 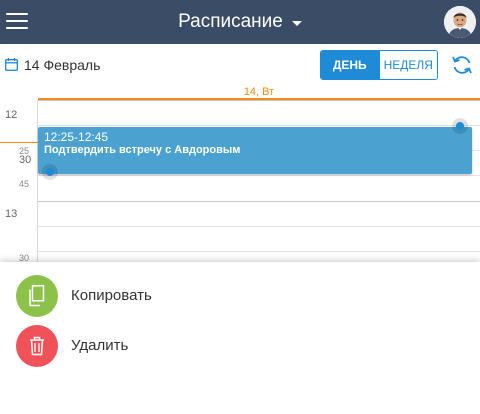 I want to click on title-dropdown: Расписание, so click(x=240, y=22).